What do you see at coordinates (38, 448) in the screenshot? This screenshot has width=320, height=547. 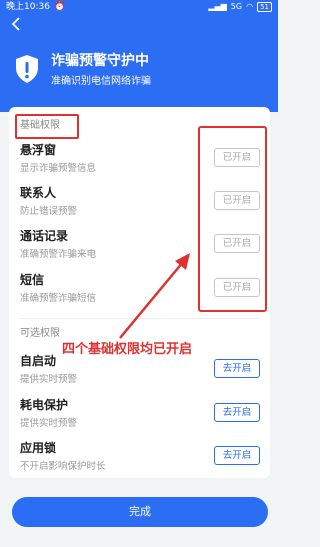 I see `permission-title: 应用锁` at bounding box center [38, 448].